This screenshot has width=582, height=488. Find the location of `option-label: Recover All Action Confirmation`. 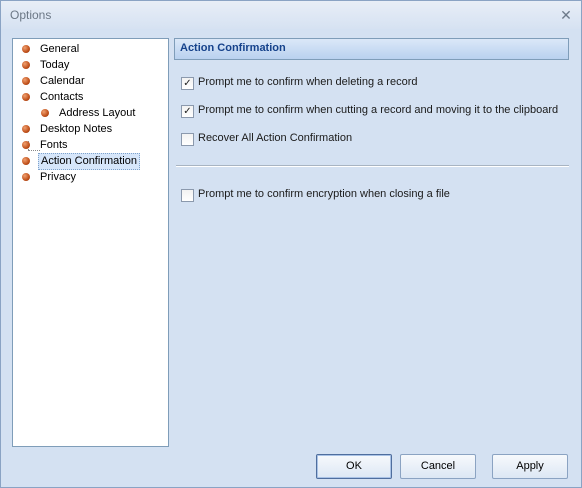

option-label: Recover All Action Confirmation is located at coordinates (275, 138).